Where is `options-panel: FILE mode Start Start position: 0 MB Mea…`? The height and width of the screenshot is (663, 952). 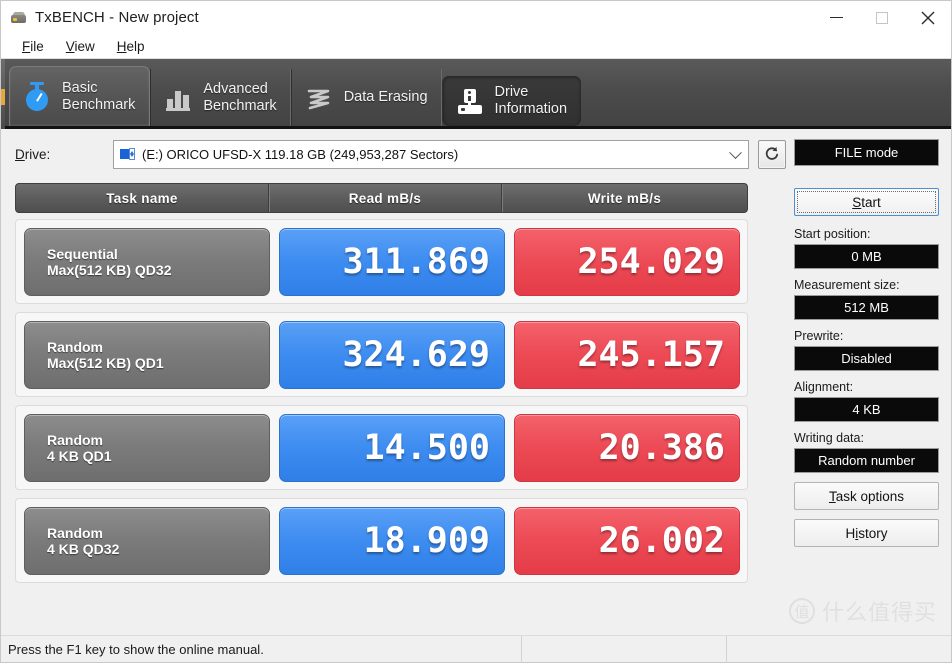
options-panel: FILE mode Start Start position: 0 MB Mea… is located at coordinates (868, 382).